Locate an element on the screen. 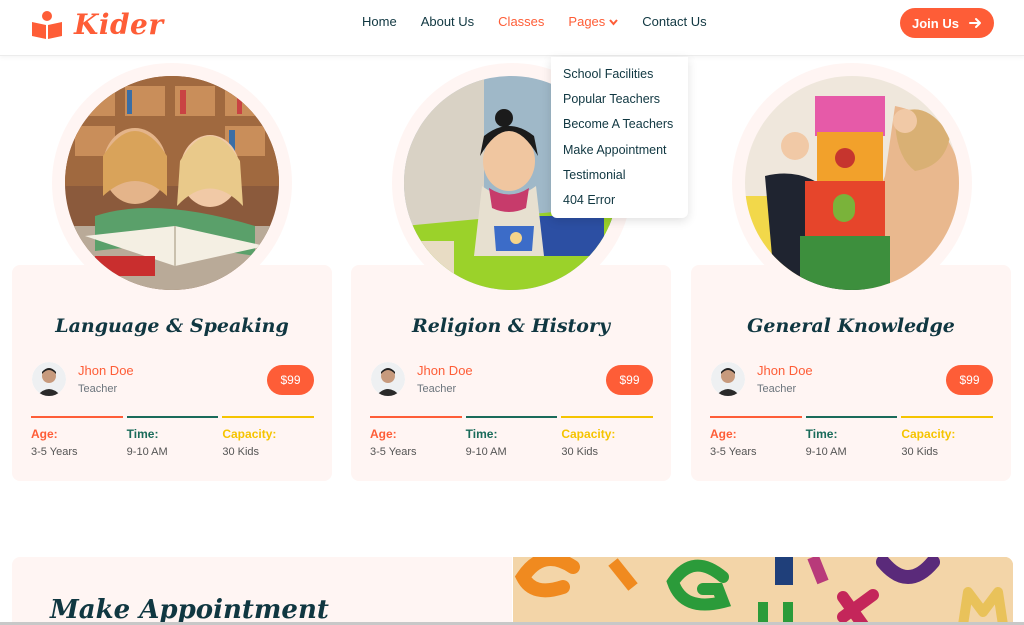  nav-home: Home is located at coordinates (379, 22).